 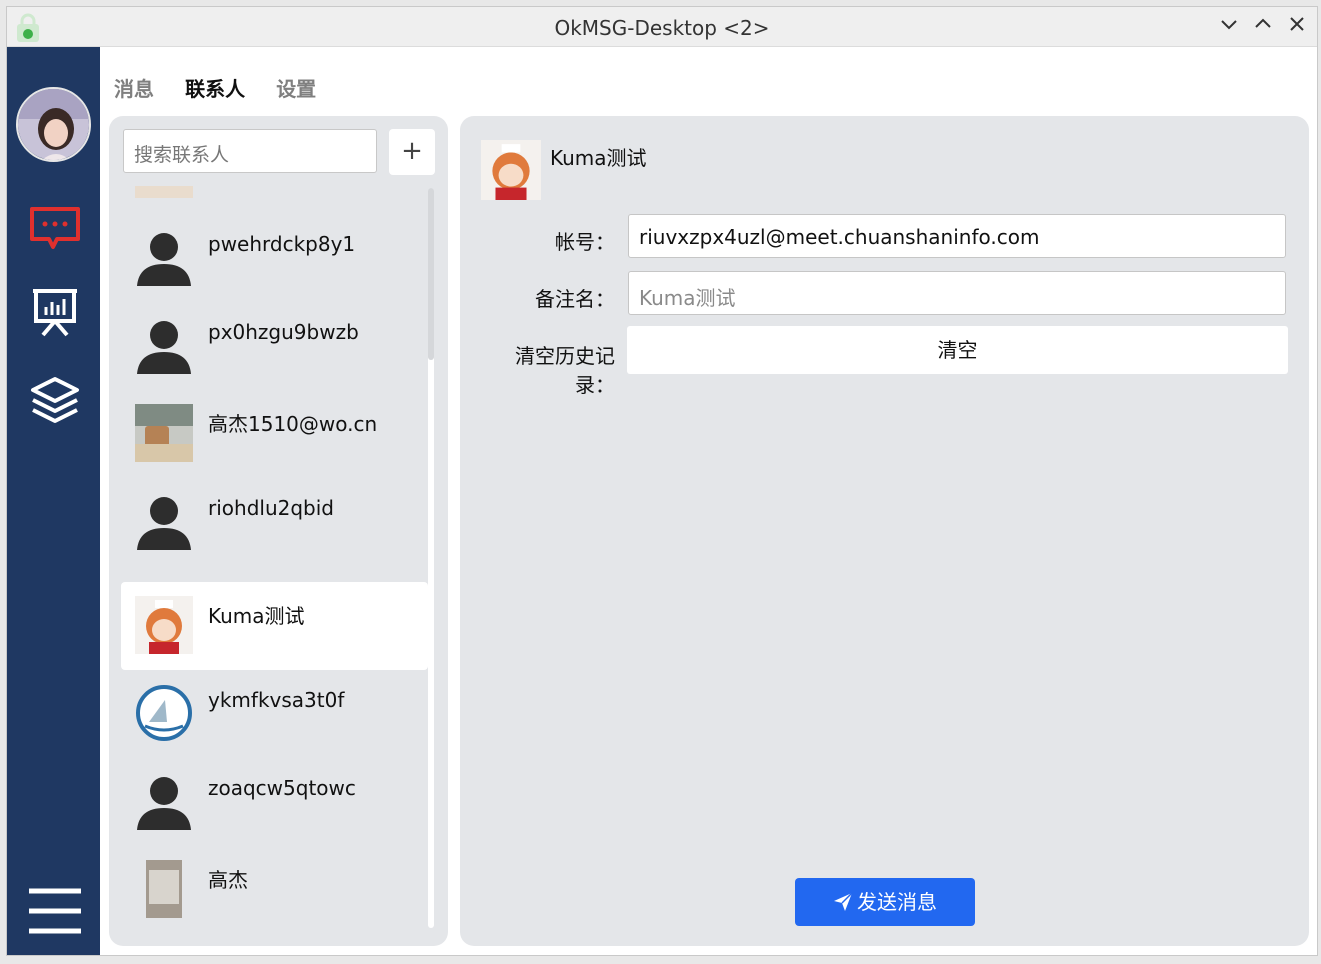 I want to click on search-input: 搜索联系人, so click(x=250, y=151).